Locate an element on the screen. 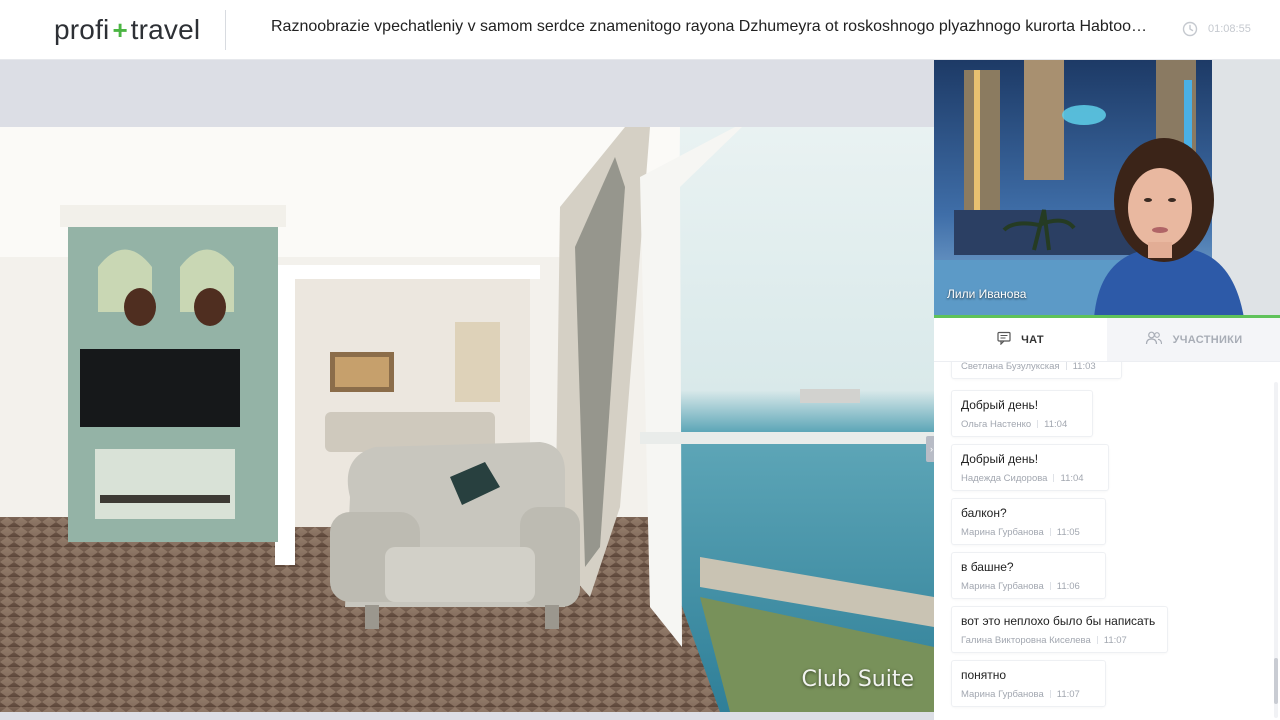  chat-message-text: в башне? is located at coordinates (987, 567).